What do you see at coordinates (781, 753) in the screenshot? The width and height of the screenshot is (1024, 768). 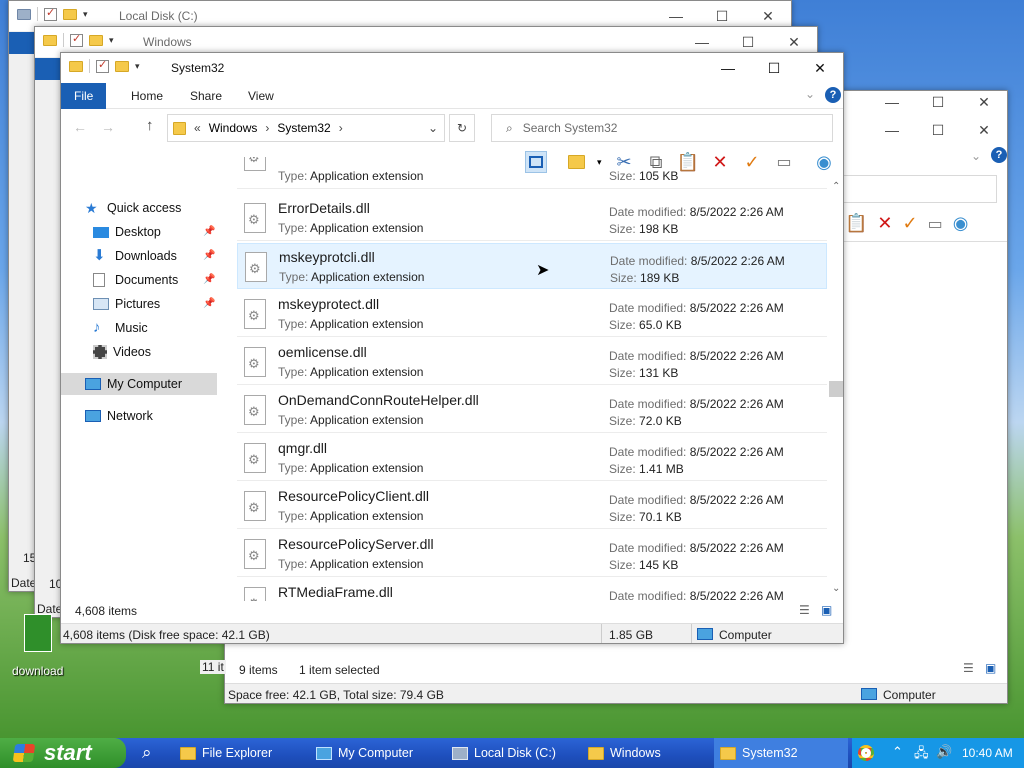 I see `taskbar-item-system32: System32` at bounding box center [781, 753].